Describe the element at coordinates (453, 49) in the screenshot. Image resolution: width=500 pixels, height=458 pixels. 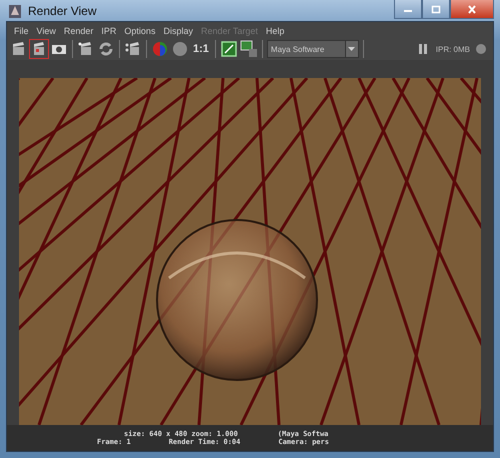
I see `ipr-memory-label: IPR: 0MB` at that location.